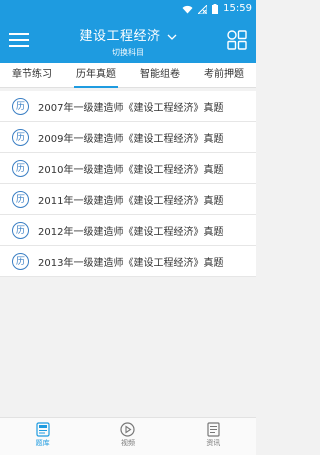 The height and width of the screenshot is (455, 320). Describe the element at coordinates (127, 443) in the screenshot. I see `nav-label: 视频` at that location.